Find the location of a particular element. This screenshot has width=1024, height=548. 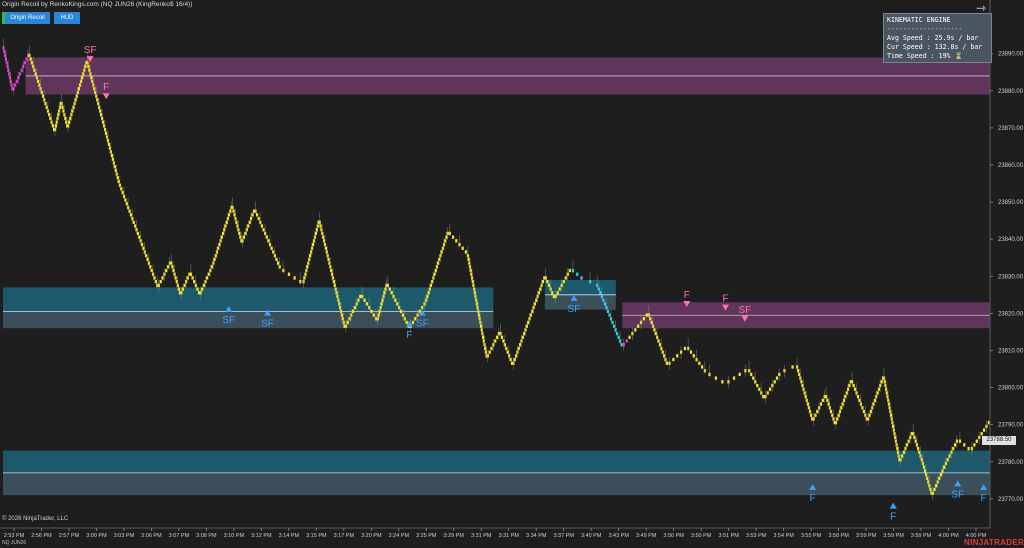

y-tick-label: 23820.00 is located at coordinates (1011, 314).